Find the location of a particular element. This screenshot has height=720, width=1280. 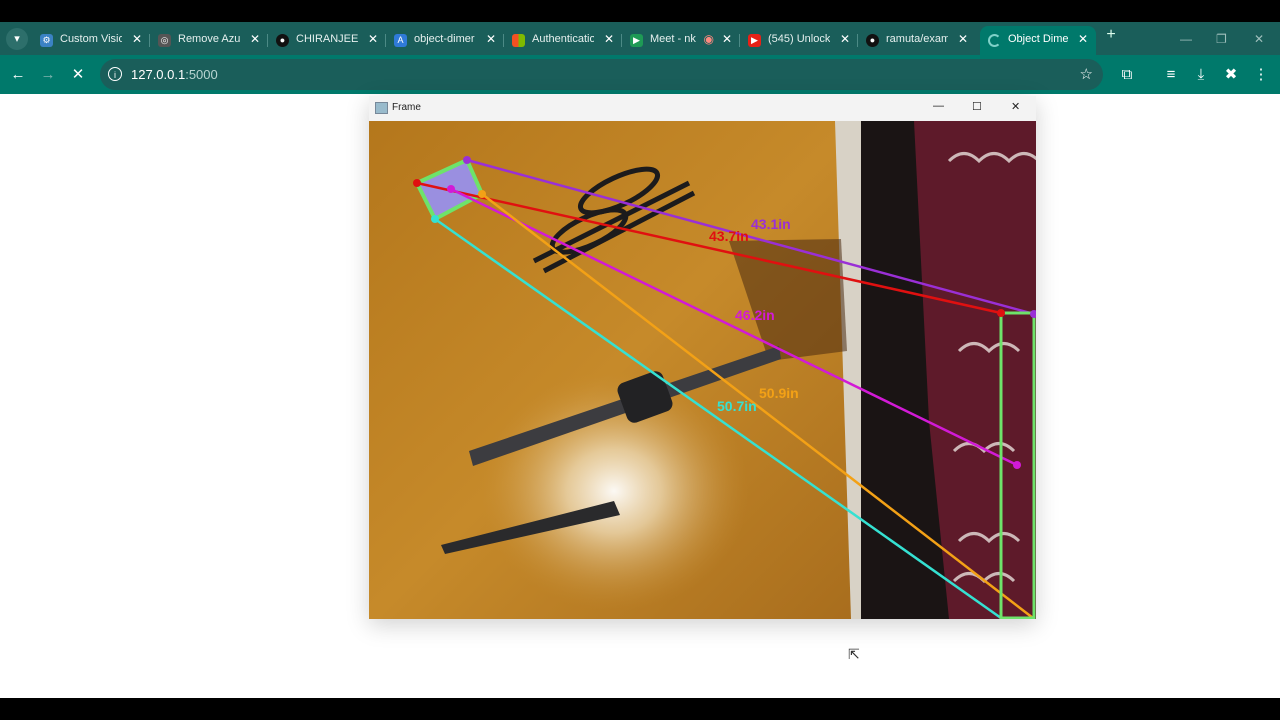

tab-github-chiranjeevi: ● CHIRANJEEVI ✕ is located at coordinates (327, 40).